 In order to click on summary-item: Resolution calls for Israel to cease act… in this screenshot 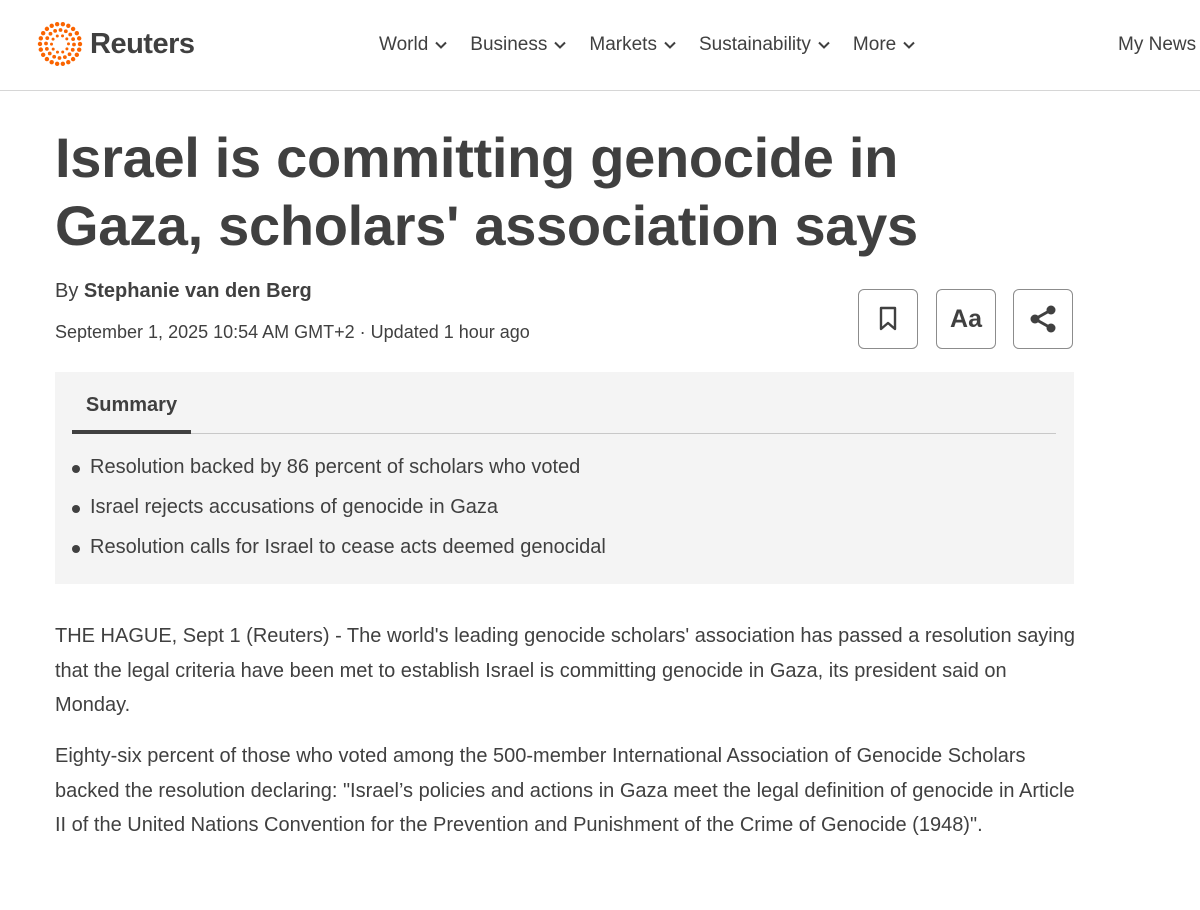, I will do `click(339, 556)`.